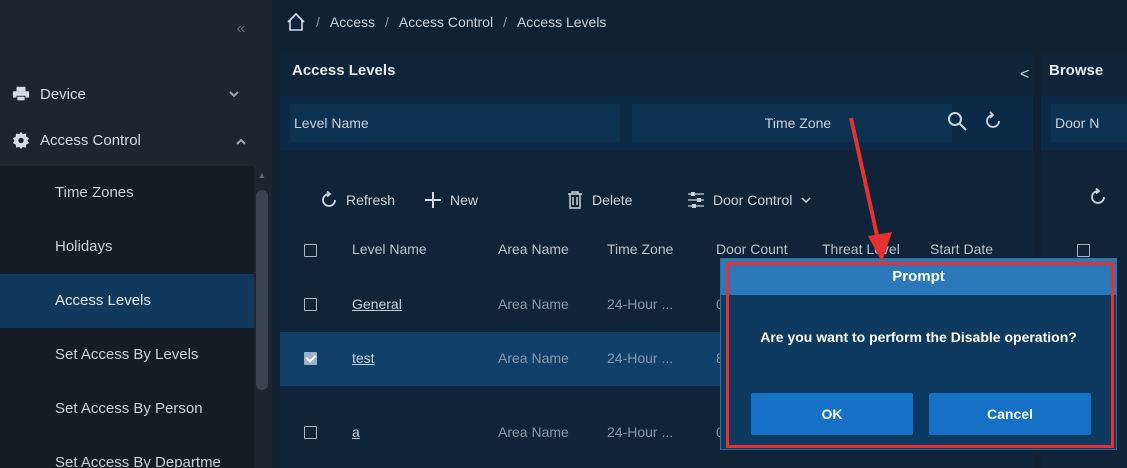  What do you see at coordinates (433, 200) in the screenshot?
I see `plus-icon` at bounding box center [433, 200].